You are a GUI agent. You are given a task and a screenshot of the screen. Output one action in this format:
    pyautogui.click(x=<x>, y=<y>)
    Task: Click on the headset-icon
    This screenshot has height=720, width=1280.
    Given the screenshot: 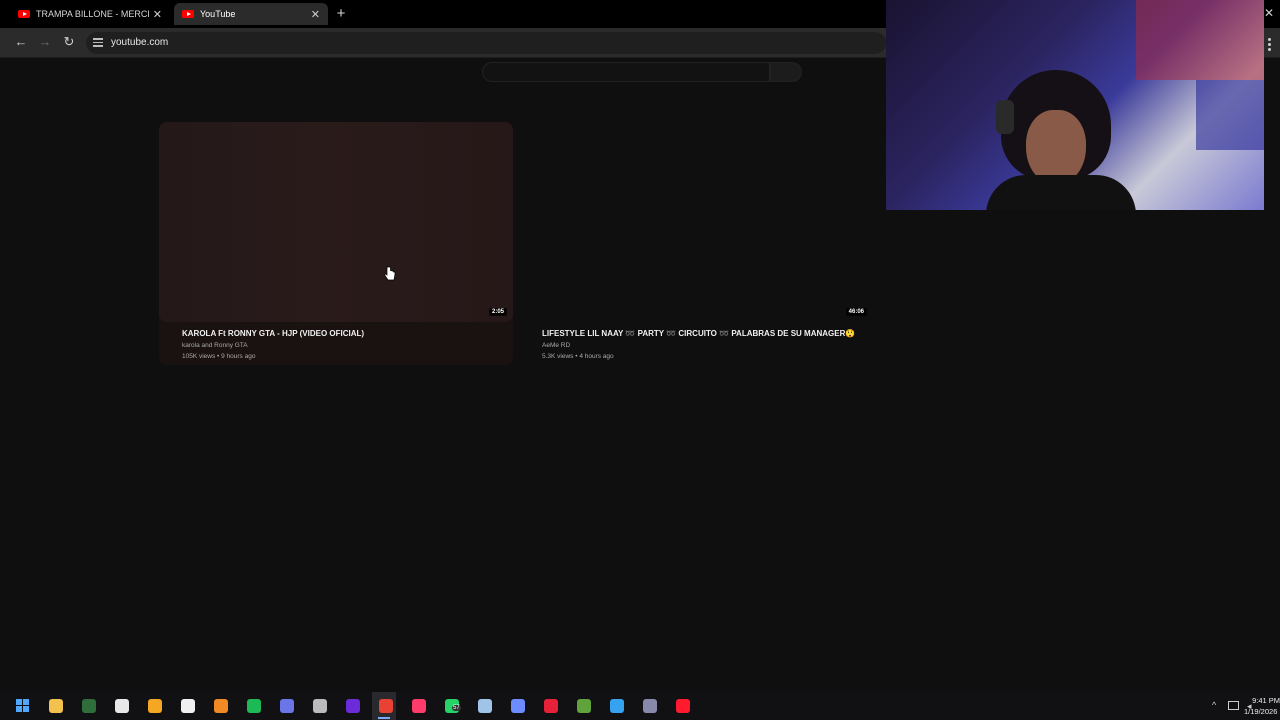 What is the action you would take?
    pyautogui.click(x=1005, y=117)
    